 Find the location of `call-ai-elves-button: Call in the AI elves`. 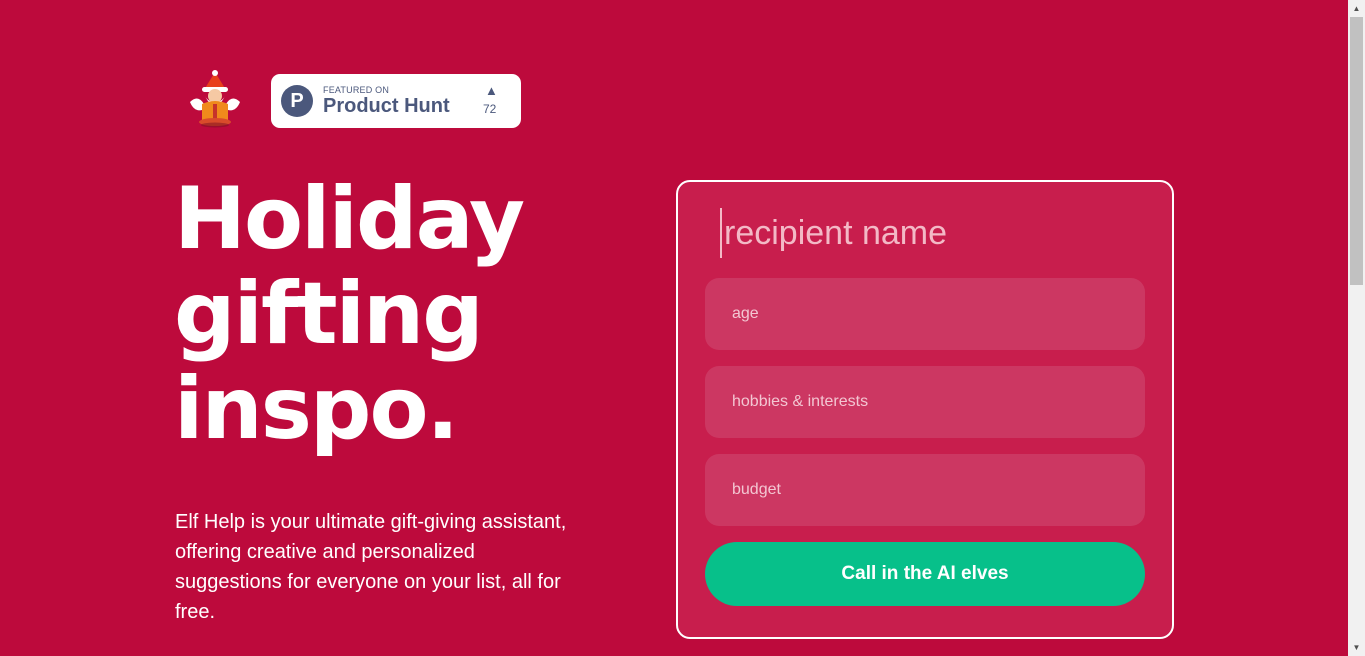

call-ai-elves-button: Call in the AI elves is located at coordinates (925, 574).